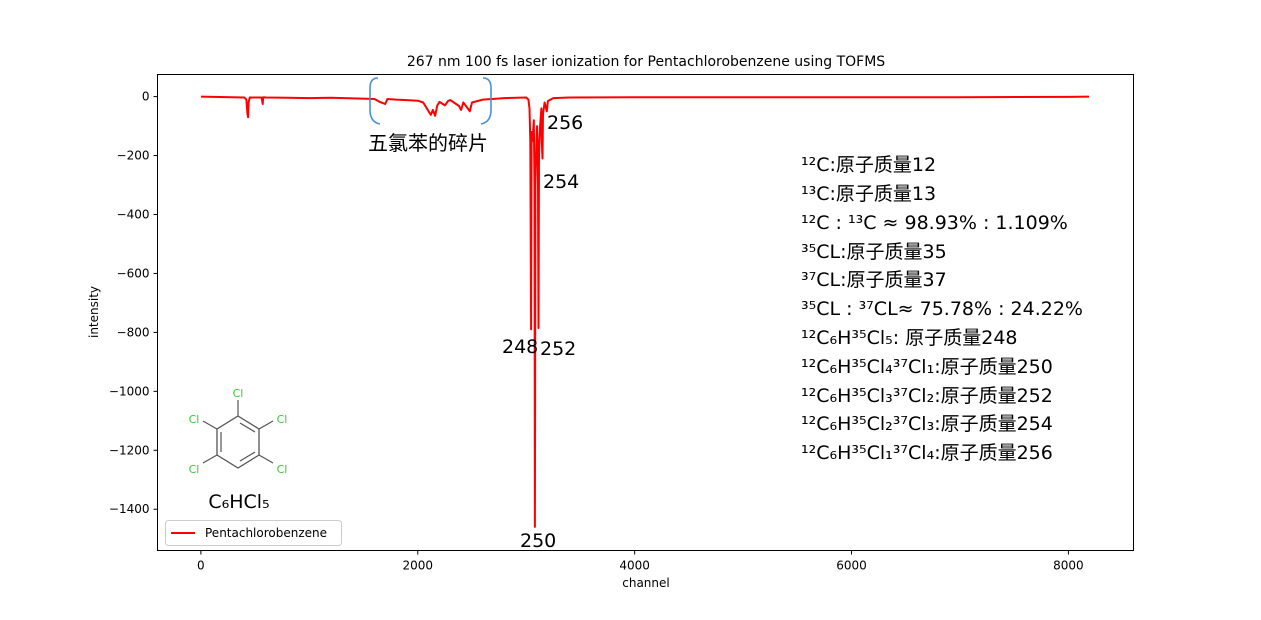 This screenshot has height=620, width=1261. What do you see at coordinates (851, 566) in the screenshot?
I see `x-tick-label: 6000` at bounding box center [851, 566].